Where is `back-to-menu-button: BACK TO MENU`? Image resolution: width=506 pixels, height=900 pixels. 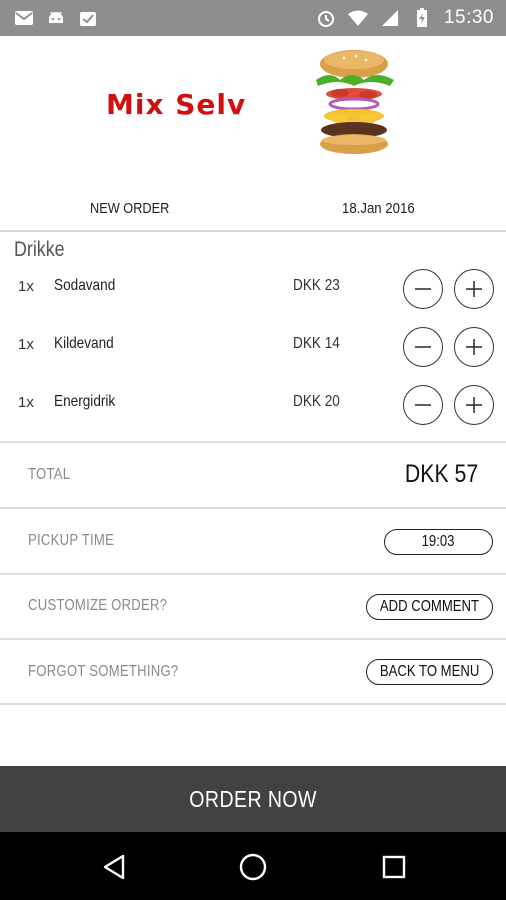
back-to-menu-button: BACK TO MENU is located at coordinates (429, 672).